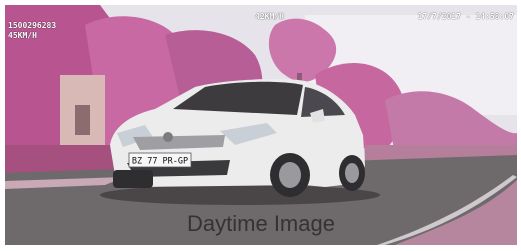 This screenshot has width=521, height=251. Describe the element at coordinates (160, 162) in the screenshot. I see `license-plate-text: BZ 77 PR-GP` at that location.